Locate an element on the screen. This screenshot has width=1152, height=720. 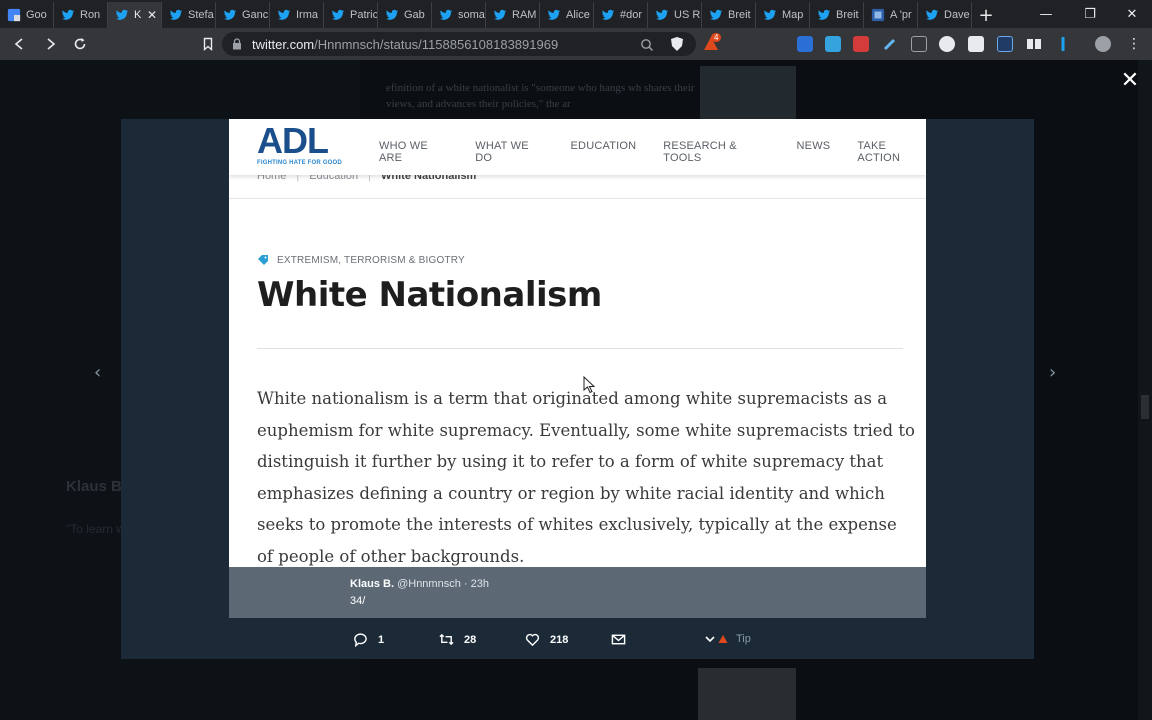
like-button: 218 is located at coordinates (546, 639).